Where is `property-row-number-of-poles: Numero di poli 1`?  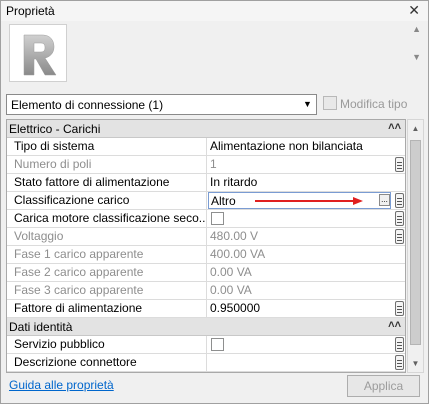
property-row-number-of-poles: Numero di poli 1 is located at coordinates (206, 165).